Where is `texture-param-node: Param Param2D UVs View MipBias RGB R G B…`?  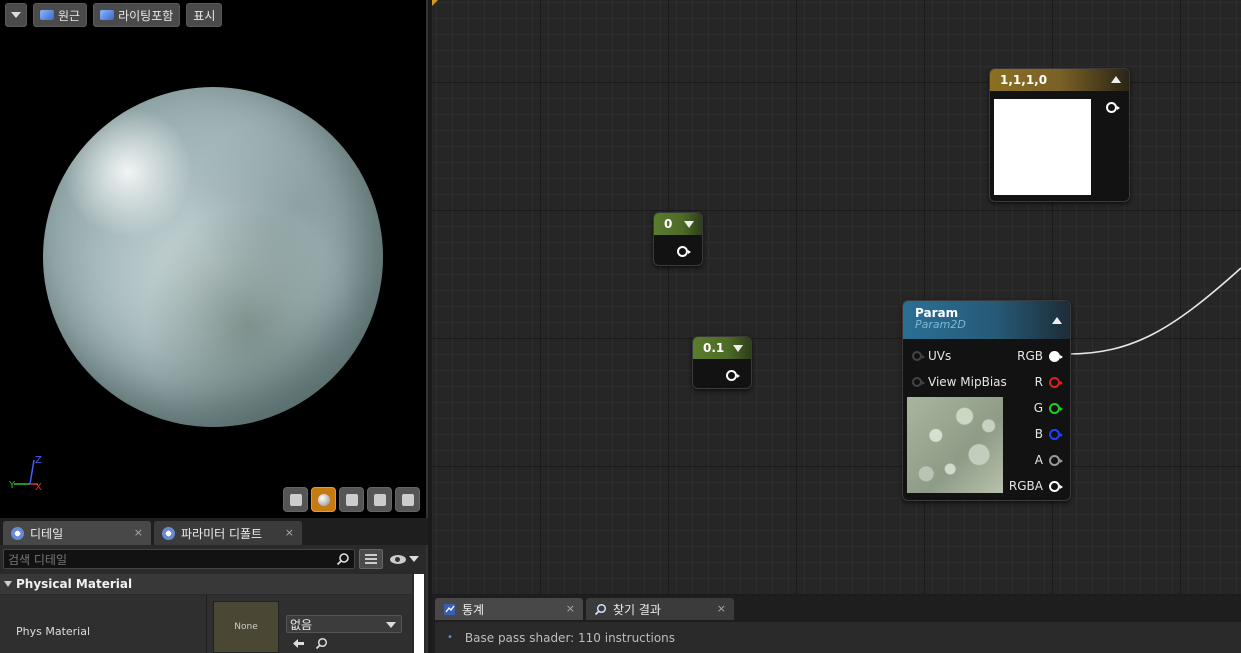
texture-param-node: Param Param2D UVs View MipBias RGB R G B… is located at coordinates (986, 400).